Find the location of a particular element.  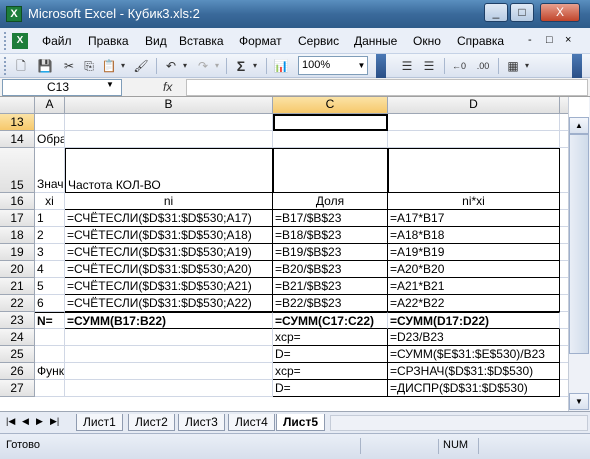

cell-d25: =СУММ($E$31:$E$530)/B23 is located at coordinates (474, 354).